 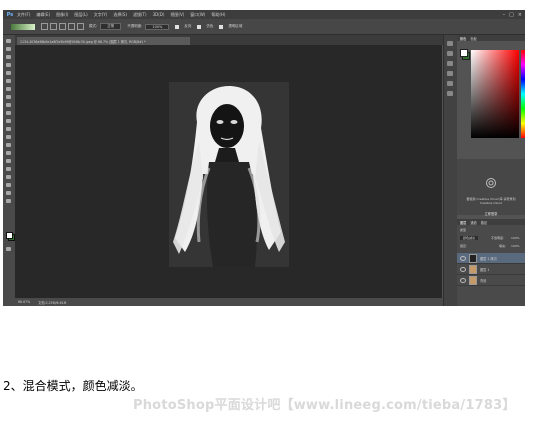 I want to click on inverted-portrait-image, so click(x=229, y=174).